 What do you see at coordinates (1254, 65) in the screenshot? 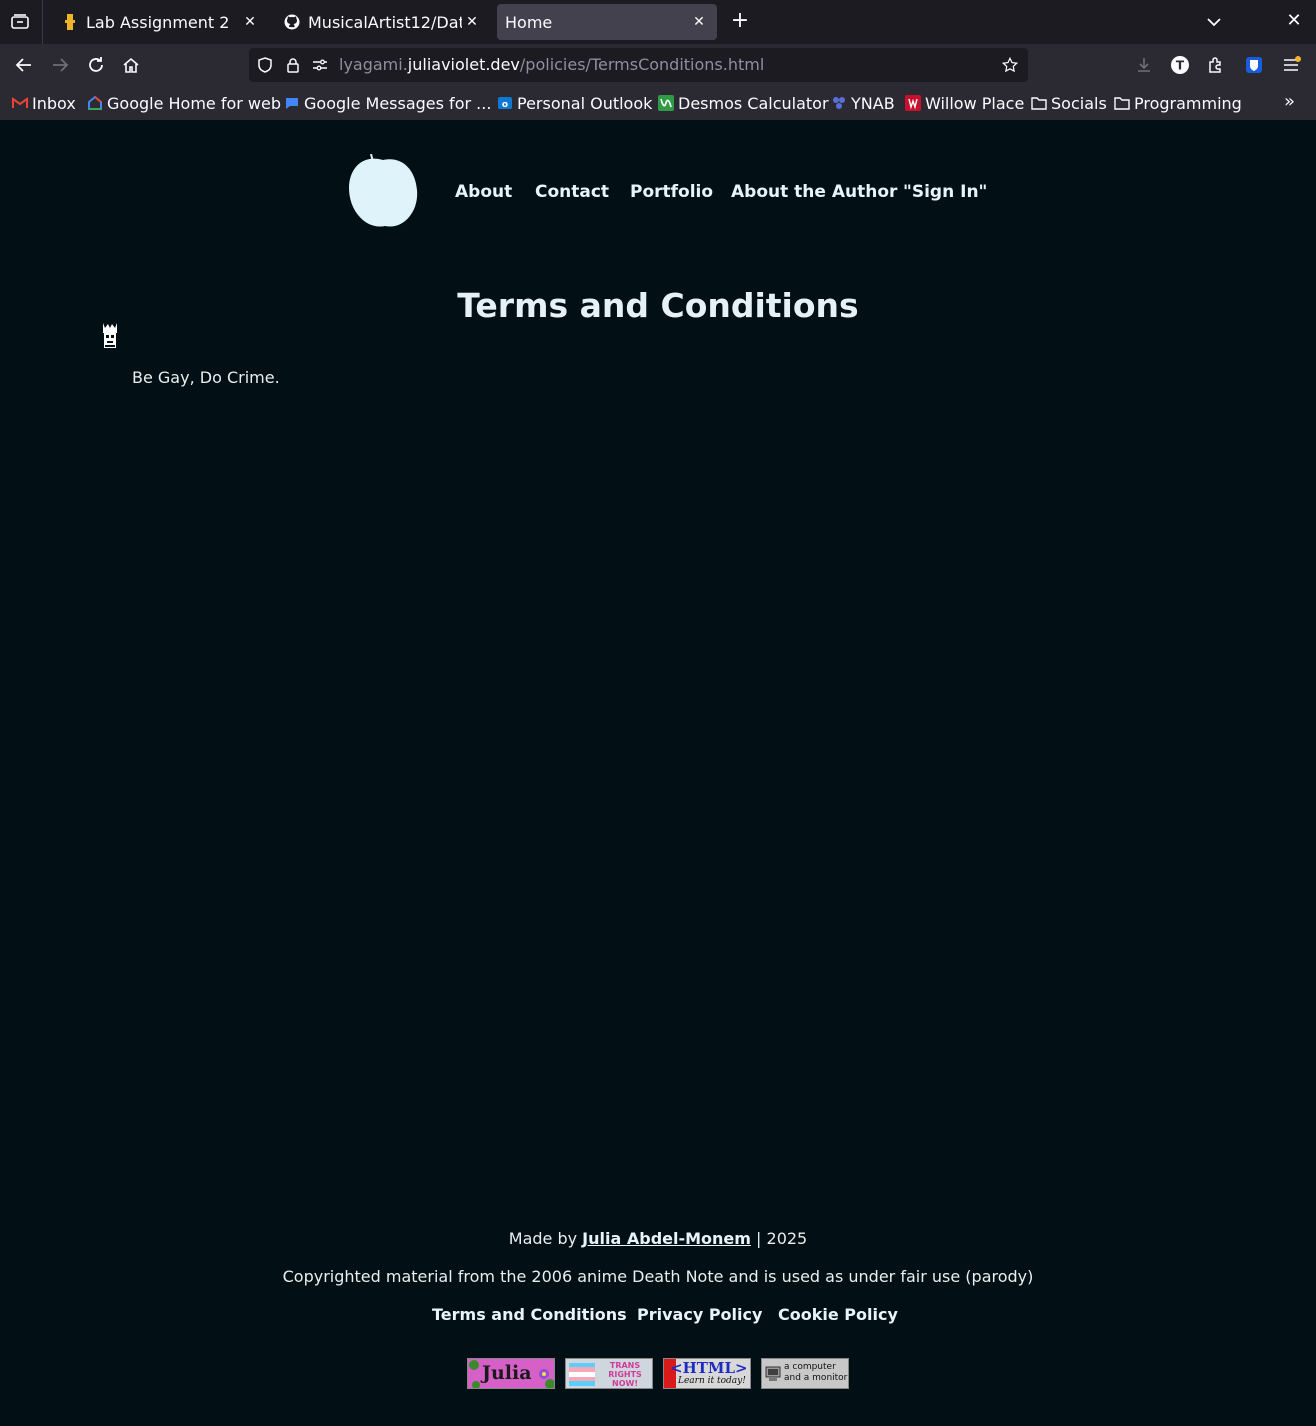
I see `bitwarden-icon` at bounding box center [1254, 65].